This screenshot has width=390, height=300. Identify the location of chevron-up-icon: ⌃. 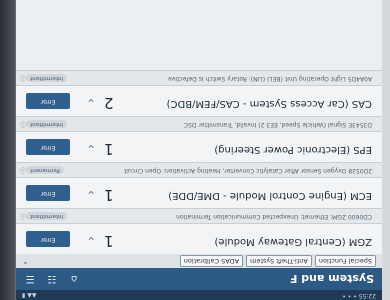
(25, 261).